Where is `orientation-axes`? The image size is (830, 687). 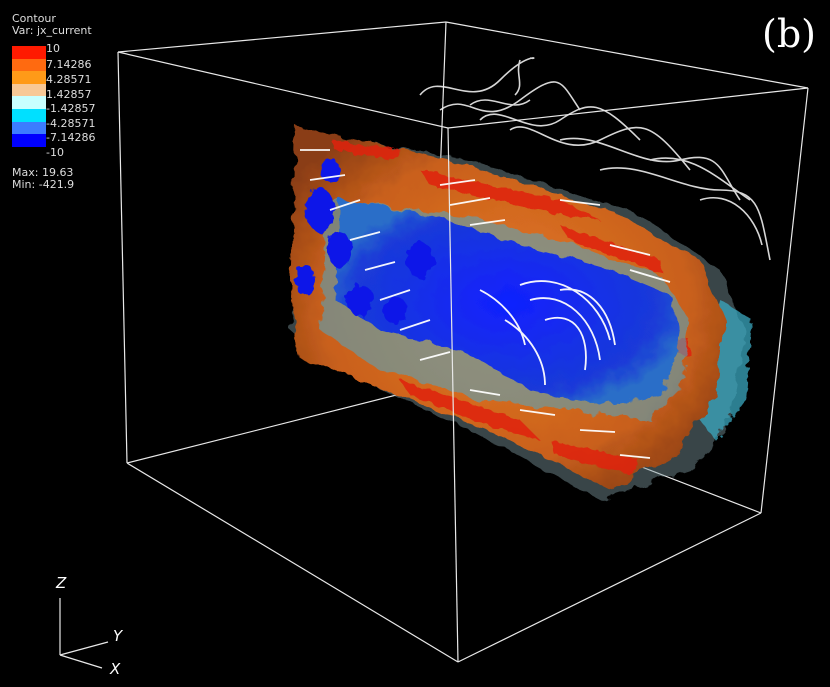
orientation-axes is located at coordinates (84, 633).